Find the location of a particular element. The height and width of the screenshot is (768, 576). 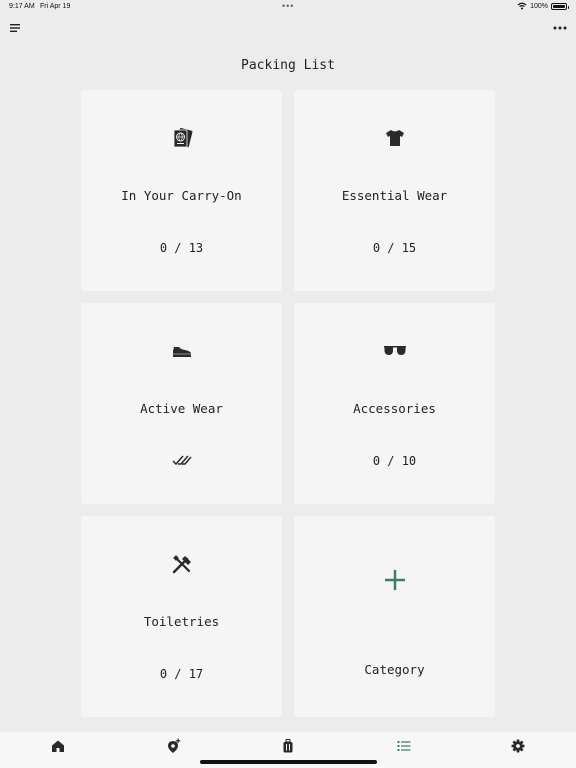

category-label: Accessories is located at coordinates (394, 408).